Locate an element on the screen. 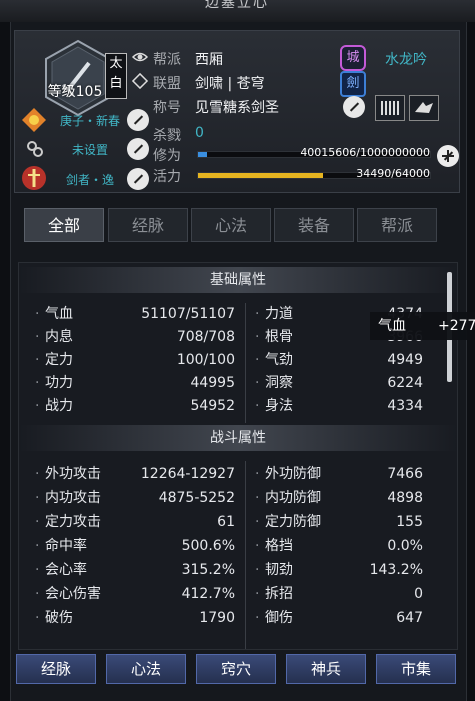 The image size is (475, 701). attribute-value: 708/708 is located at coordinates (205, 337).